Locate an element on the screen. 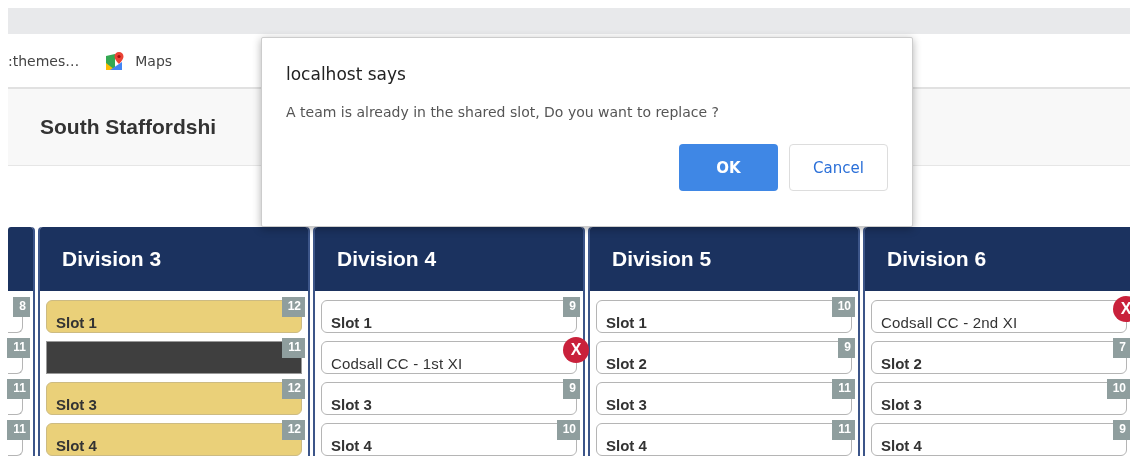  cancel-button: Cancel is located at coordinates (838, 167).